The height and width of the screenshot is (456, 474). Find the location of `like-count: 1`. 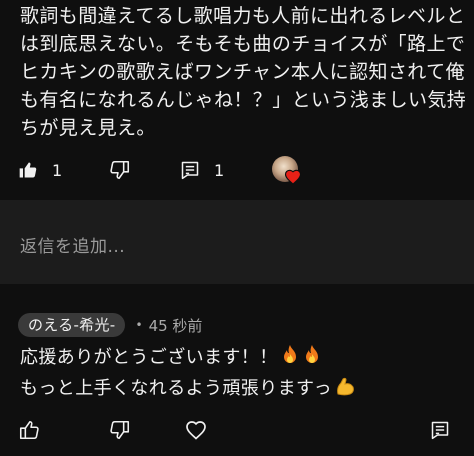

like-count: 1 is located at coordinates (57, 170).